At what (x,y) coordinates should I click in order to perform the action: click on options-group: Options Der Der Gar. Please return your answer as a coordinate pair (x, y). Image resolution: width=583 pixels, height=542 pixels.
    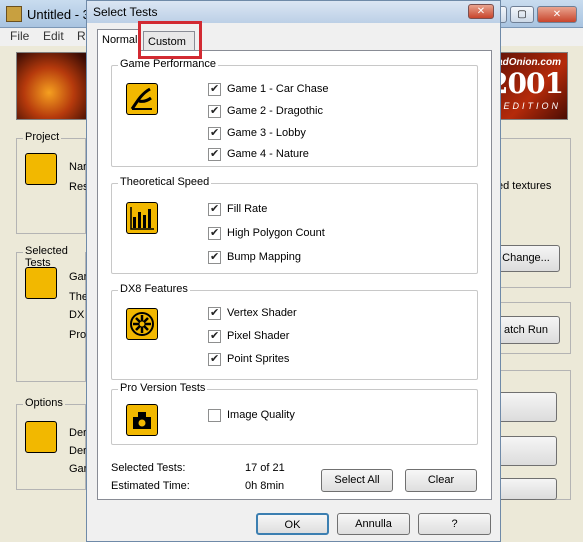
    Looking at the image, I should click on (52, 443).